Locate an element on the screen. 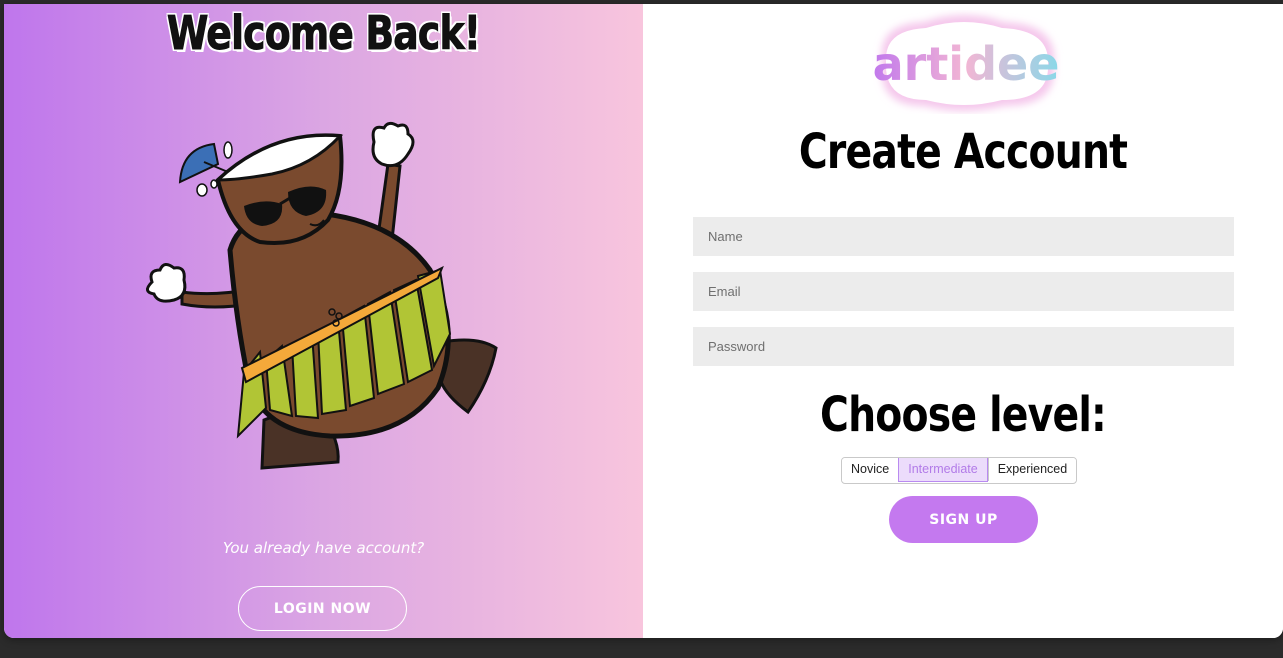 This screenshot has width=1283, height=658. level-selector: Novice Intermediate Experienced is located at coordinates (959, 470).